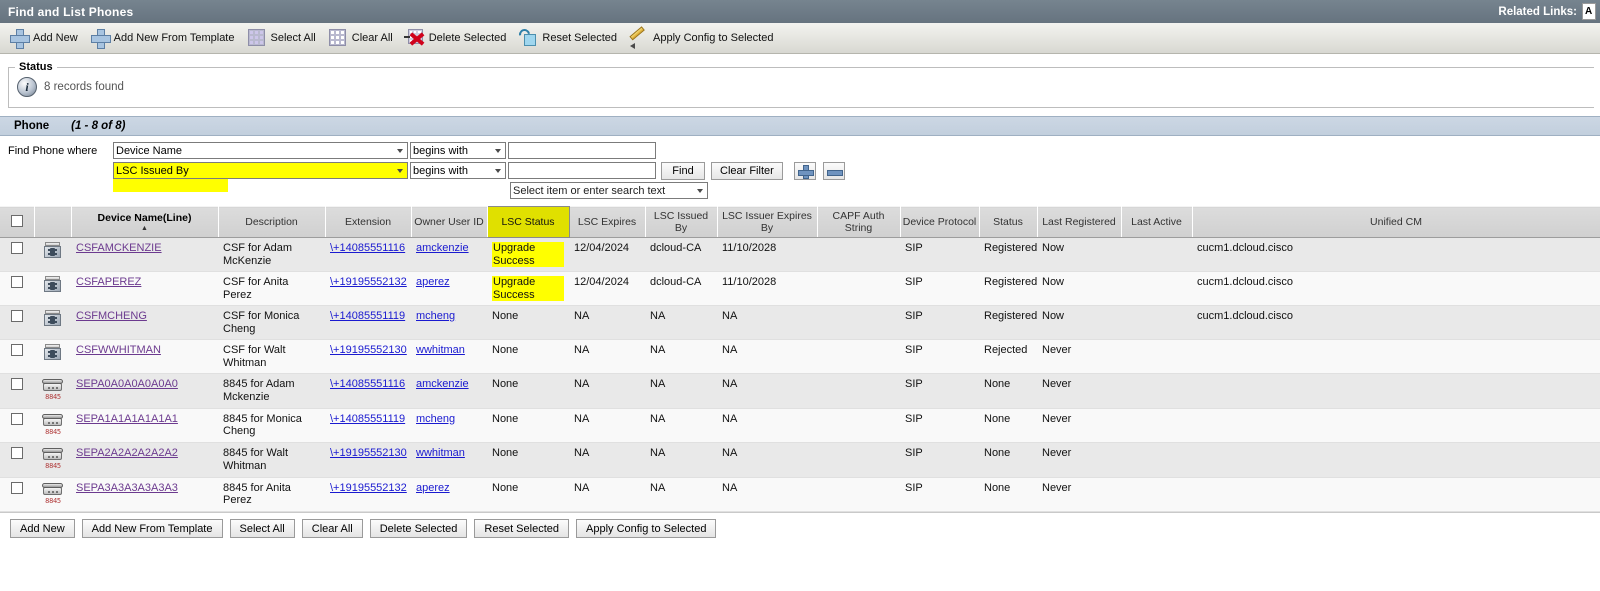 This screenshot has height=591, width=1600. I want to click on toolbar-clear-all: Clear All, so click(365, 38).